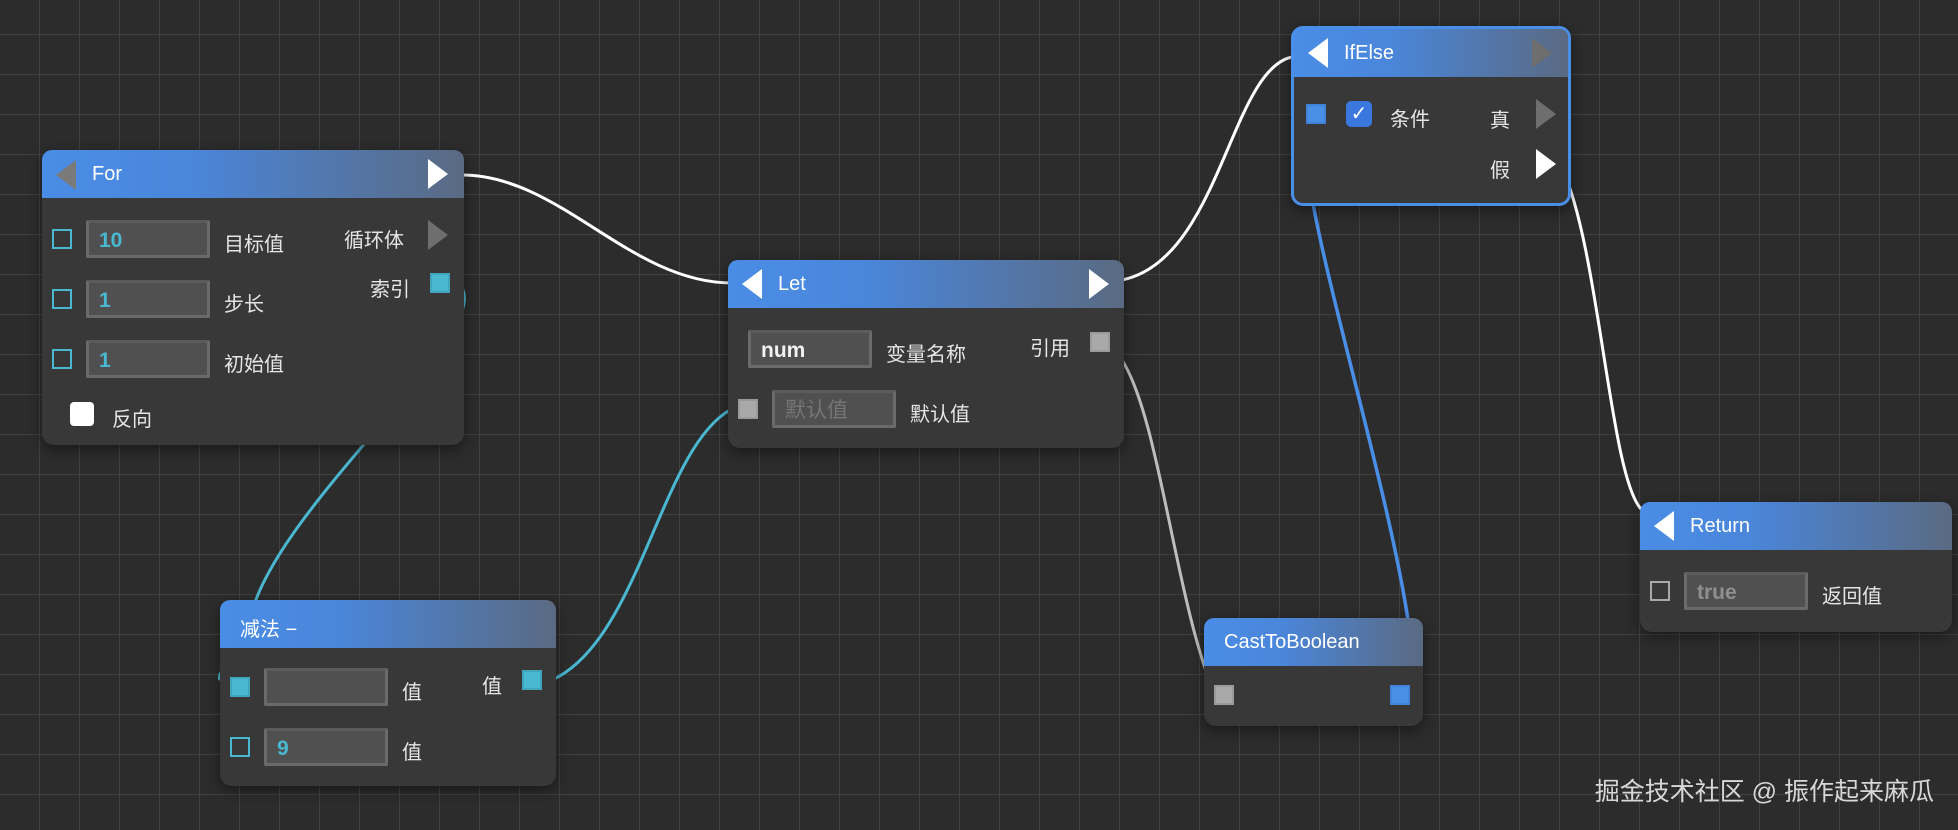  I want to click on loop-body-label: 循环体, so click(374, 241).